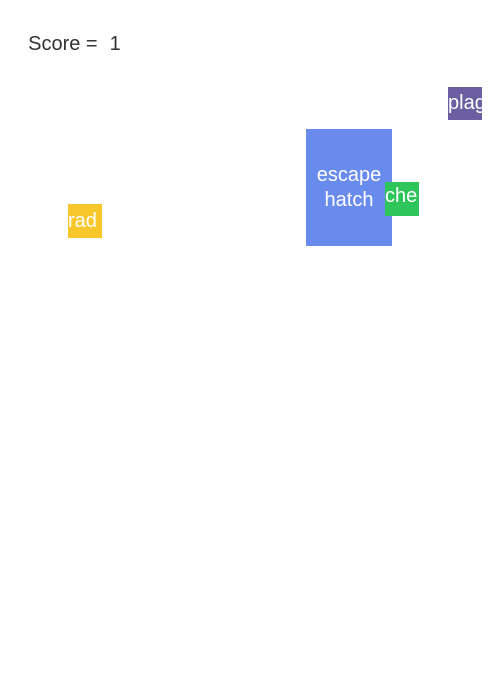 The width and height of the screenshot is (490, 698). Describe the element at coordinates (82, 220) in the screenshot. I see `word-card-label: rad` at that location.